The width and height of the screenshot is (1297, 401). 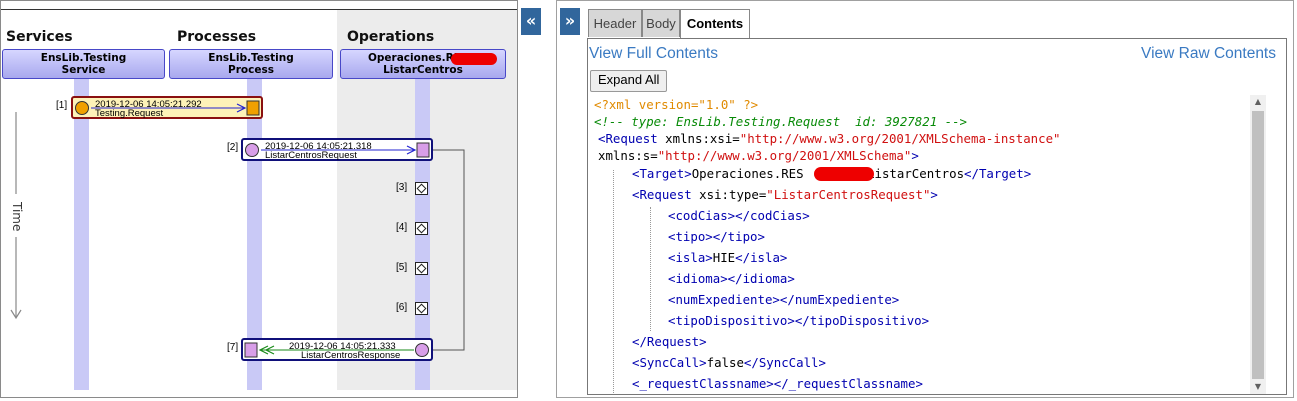 What do you see at coordinates (531, 21) in the screenshot?
I see `collapse-left-icon: «` at bounding box center [531, 21].